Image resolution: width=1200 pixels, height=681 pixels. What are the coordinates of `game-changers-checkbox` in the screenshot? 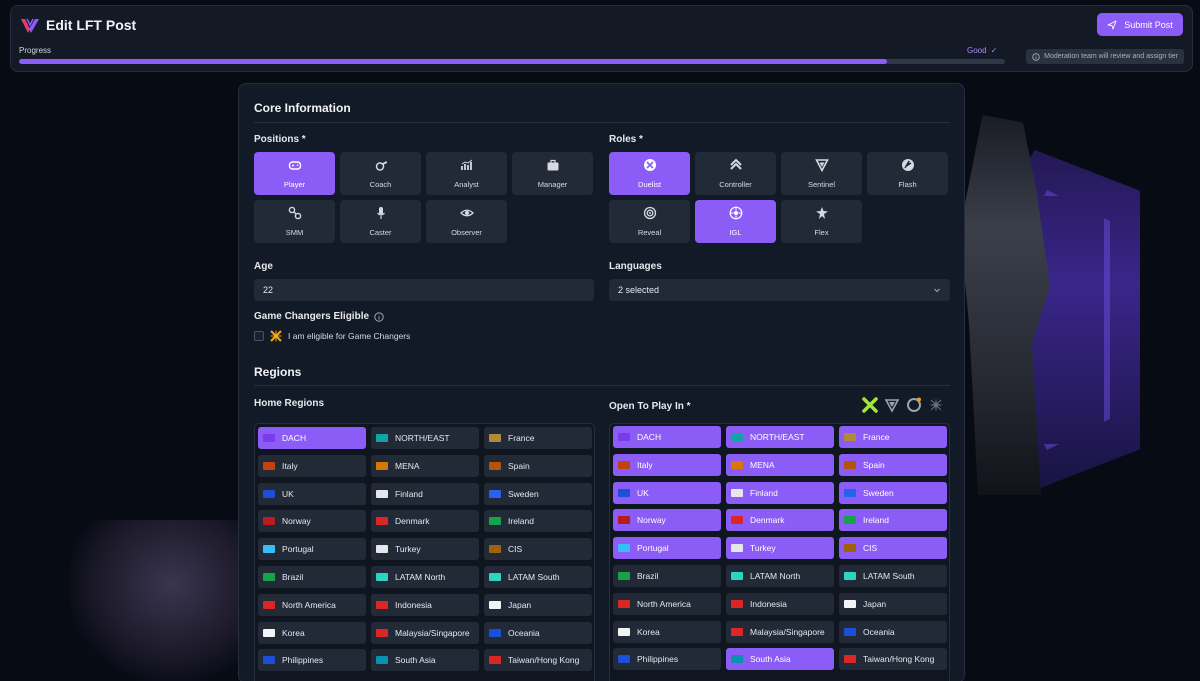 It's located at (259, 336).